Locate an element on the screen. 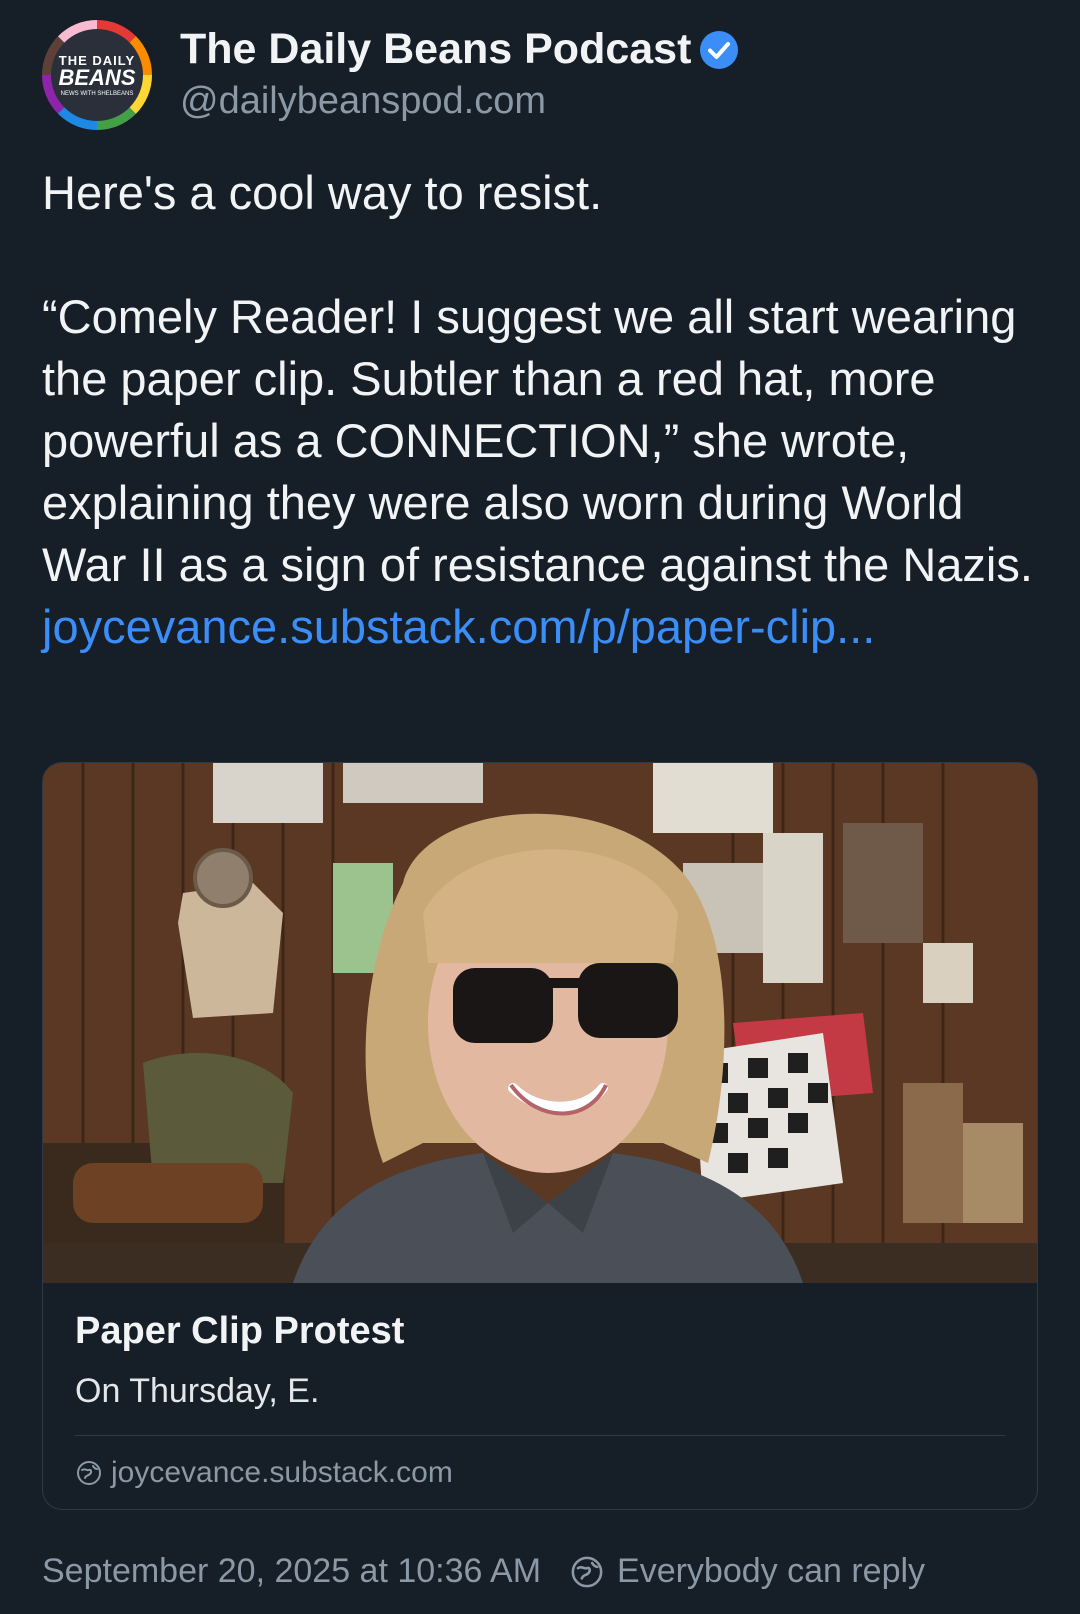  avatar-logo-line3: NEWS WITH SHELBEANS is located at coordinates (97, 93).